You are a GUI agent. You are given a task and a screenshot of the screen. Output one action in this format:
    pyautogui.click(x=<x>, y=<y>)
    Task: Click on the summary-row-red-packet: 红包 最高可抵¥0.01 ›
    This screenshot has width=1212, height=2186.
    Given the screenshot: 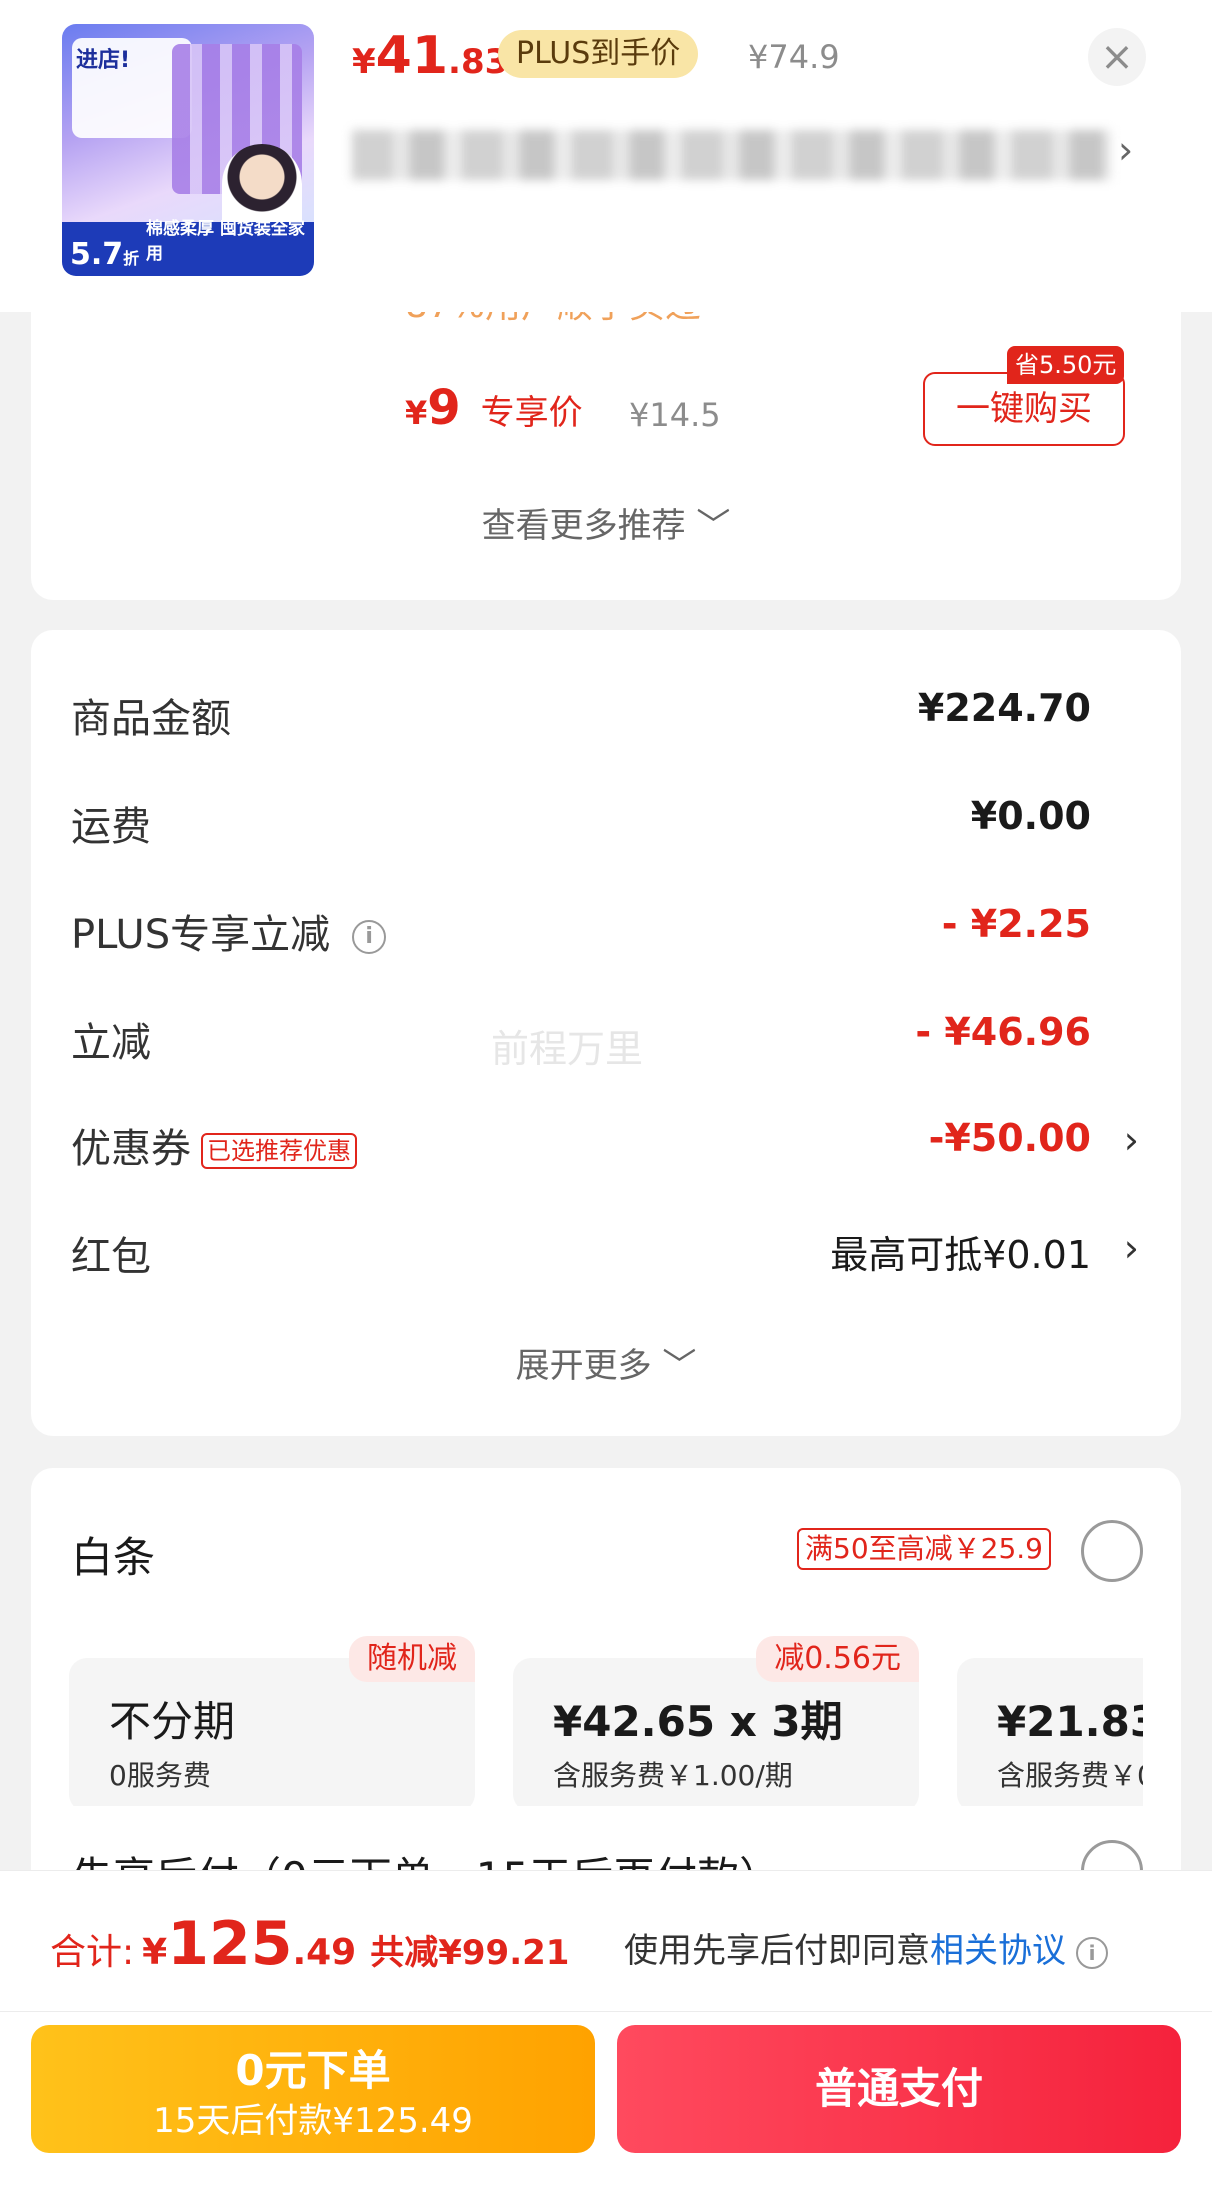 What is the action you would take?
    pyautogui.click(x=606, y=1254)
    